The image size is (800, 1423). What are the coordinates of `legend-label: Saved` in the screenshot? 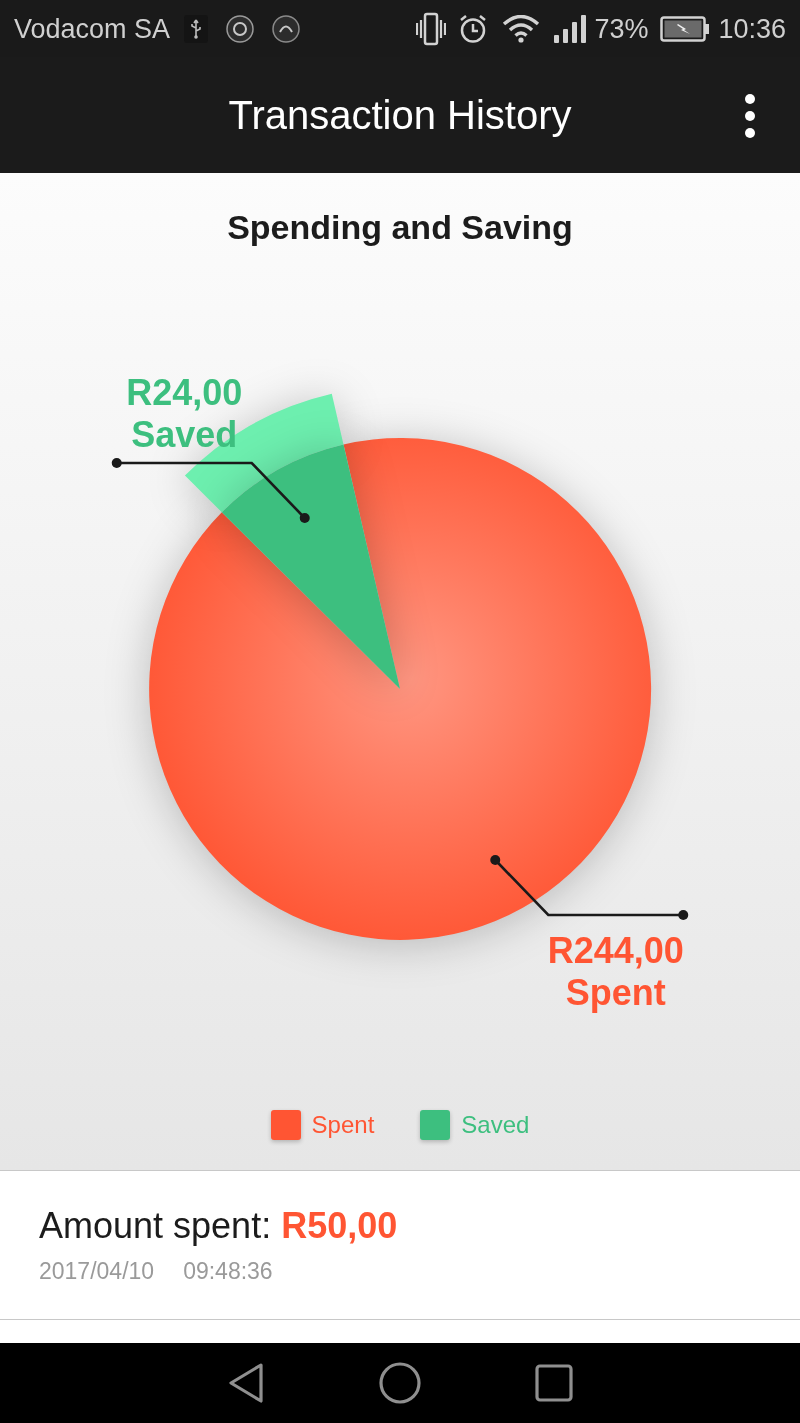 It's located at (495, 1125).